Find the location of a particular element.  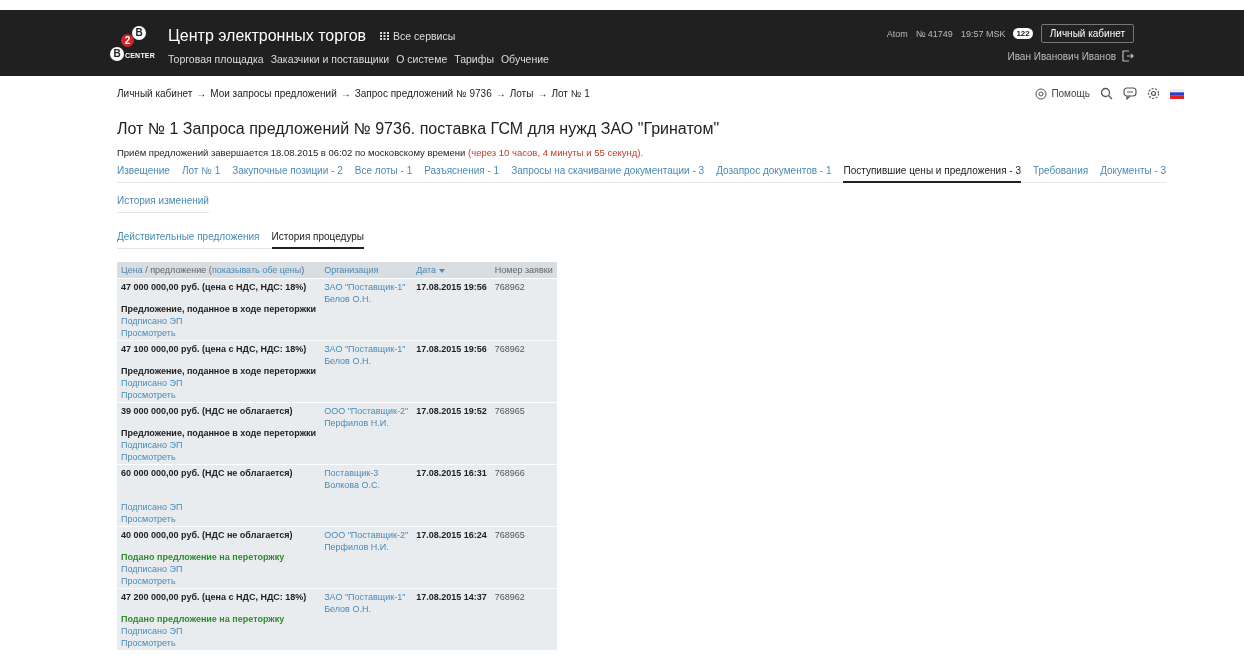

contact-person: Волкова О.С. is located at coordinates (352, 485).